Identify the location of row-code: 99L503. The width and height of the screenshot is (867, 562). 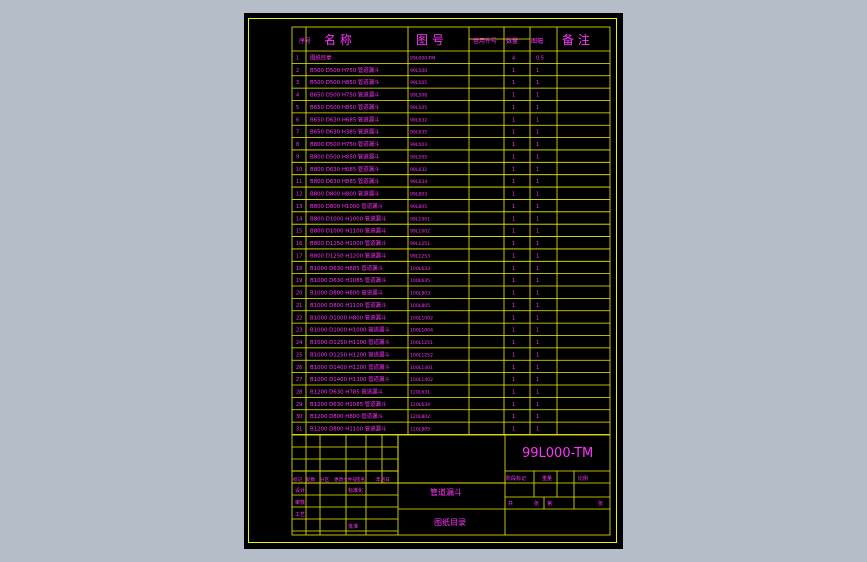
(418, 145).